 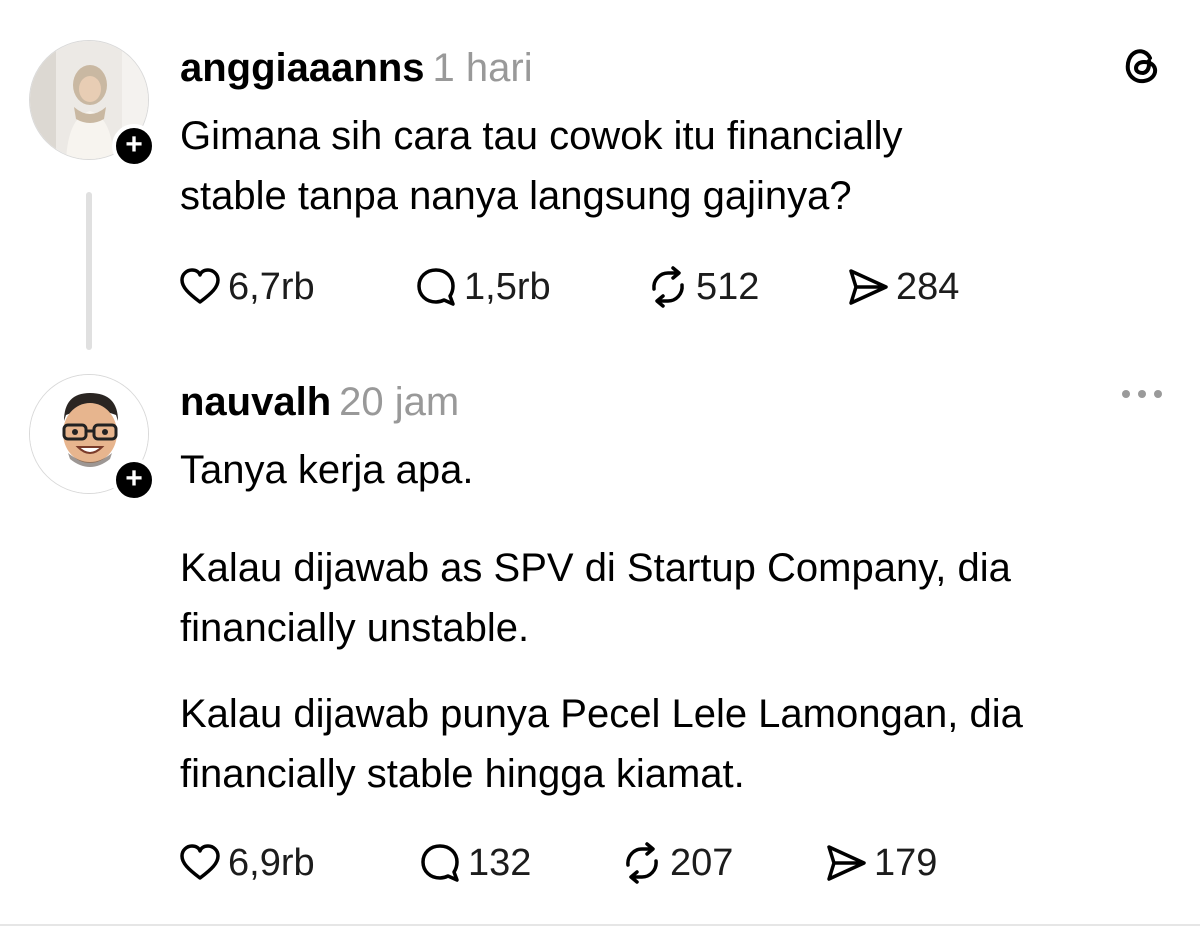 I want to click on repost-count: 207, so click(x=702, y=862).